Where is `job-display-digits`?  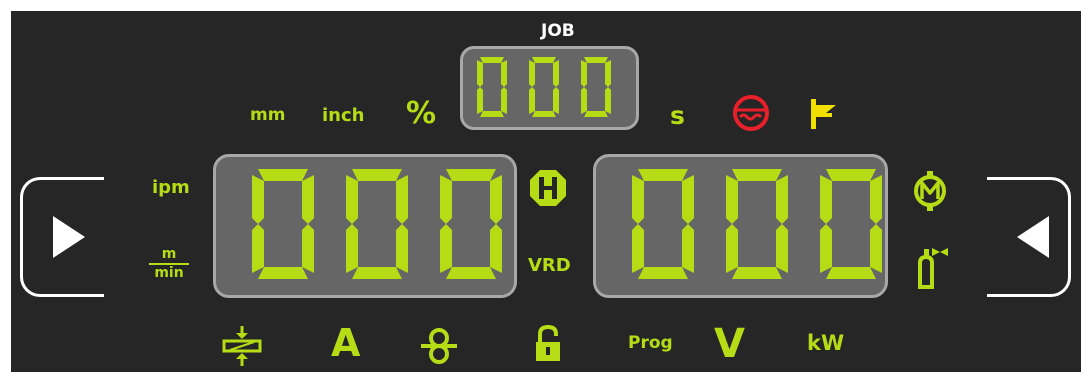 job-display-digits is located at coordinates (544, 87).